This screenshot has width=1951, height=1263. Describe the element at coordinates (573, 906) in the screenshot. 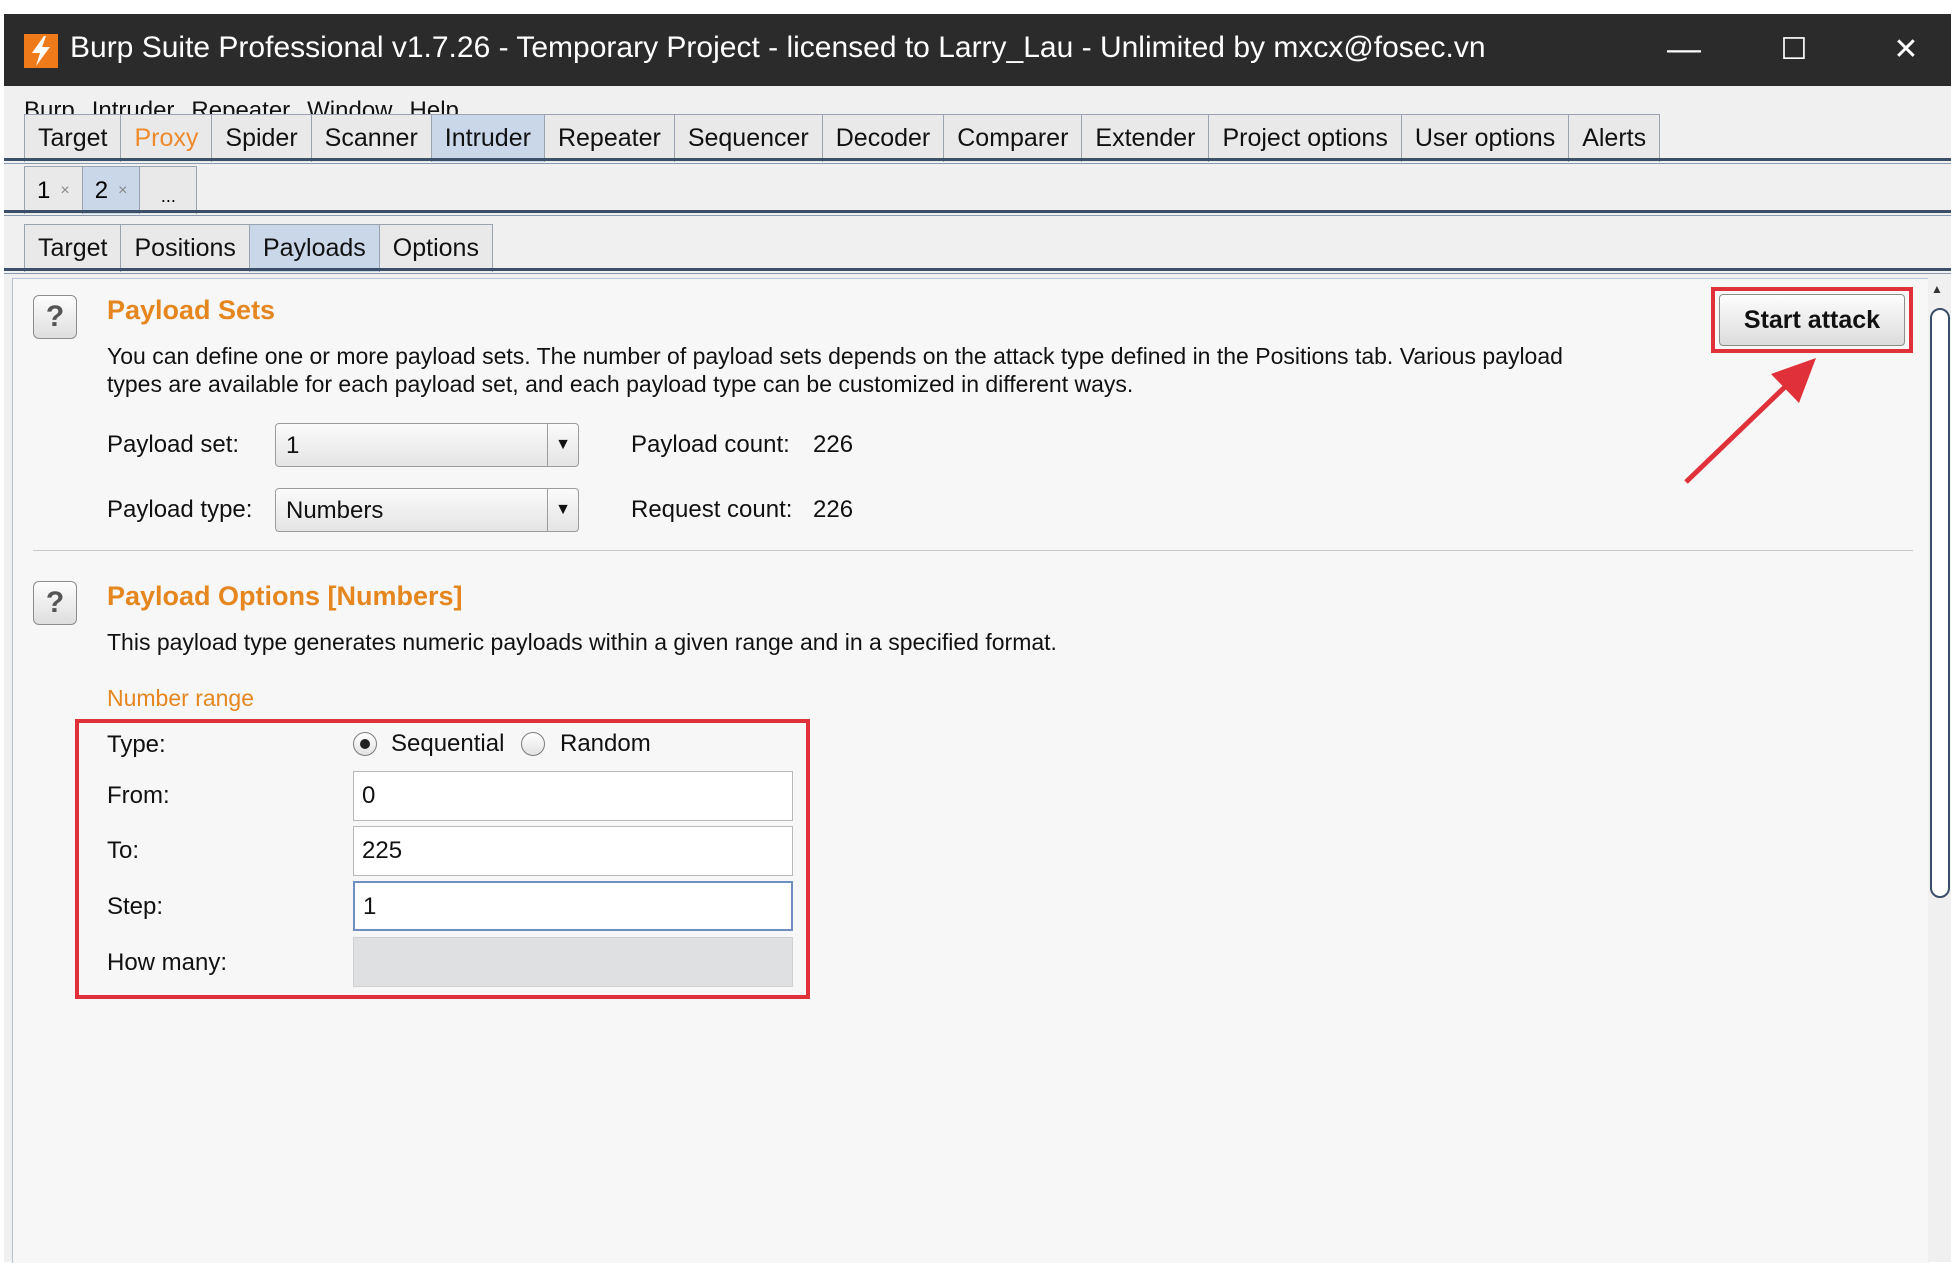

I see `step-field: 1` at that location.